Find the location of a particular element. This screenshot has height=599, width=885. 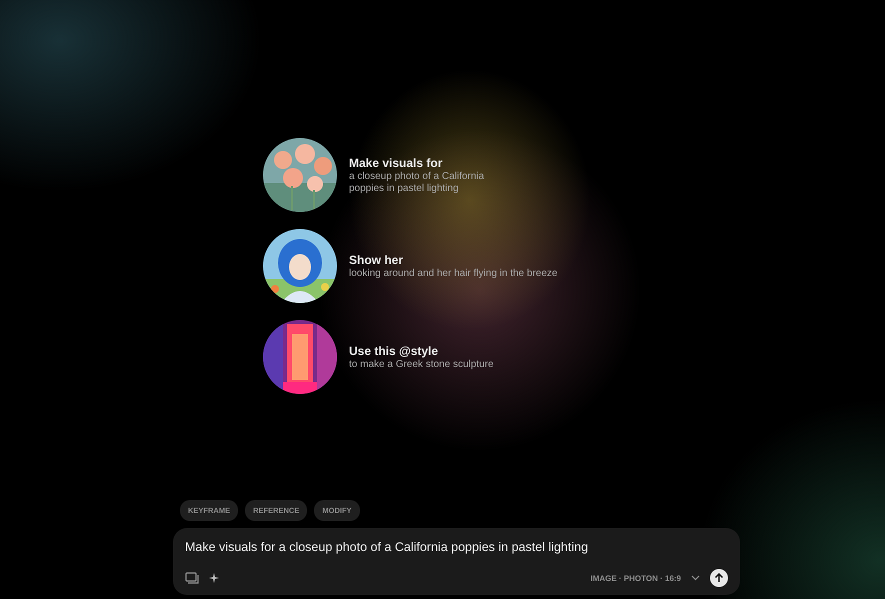

send-button is located at coordinates (719, 578).